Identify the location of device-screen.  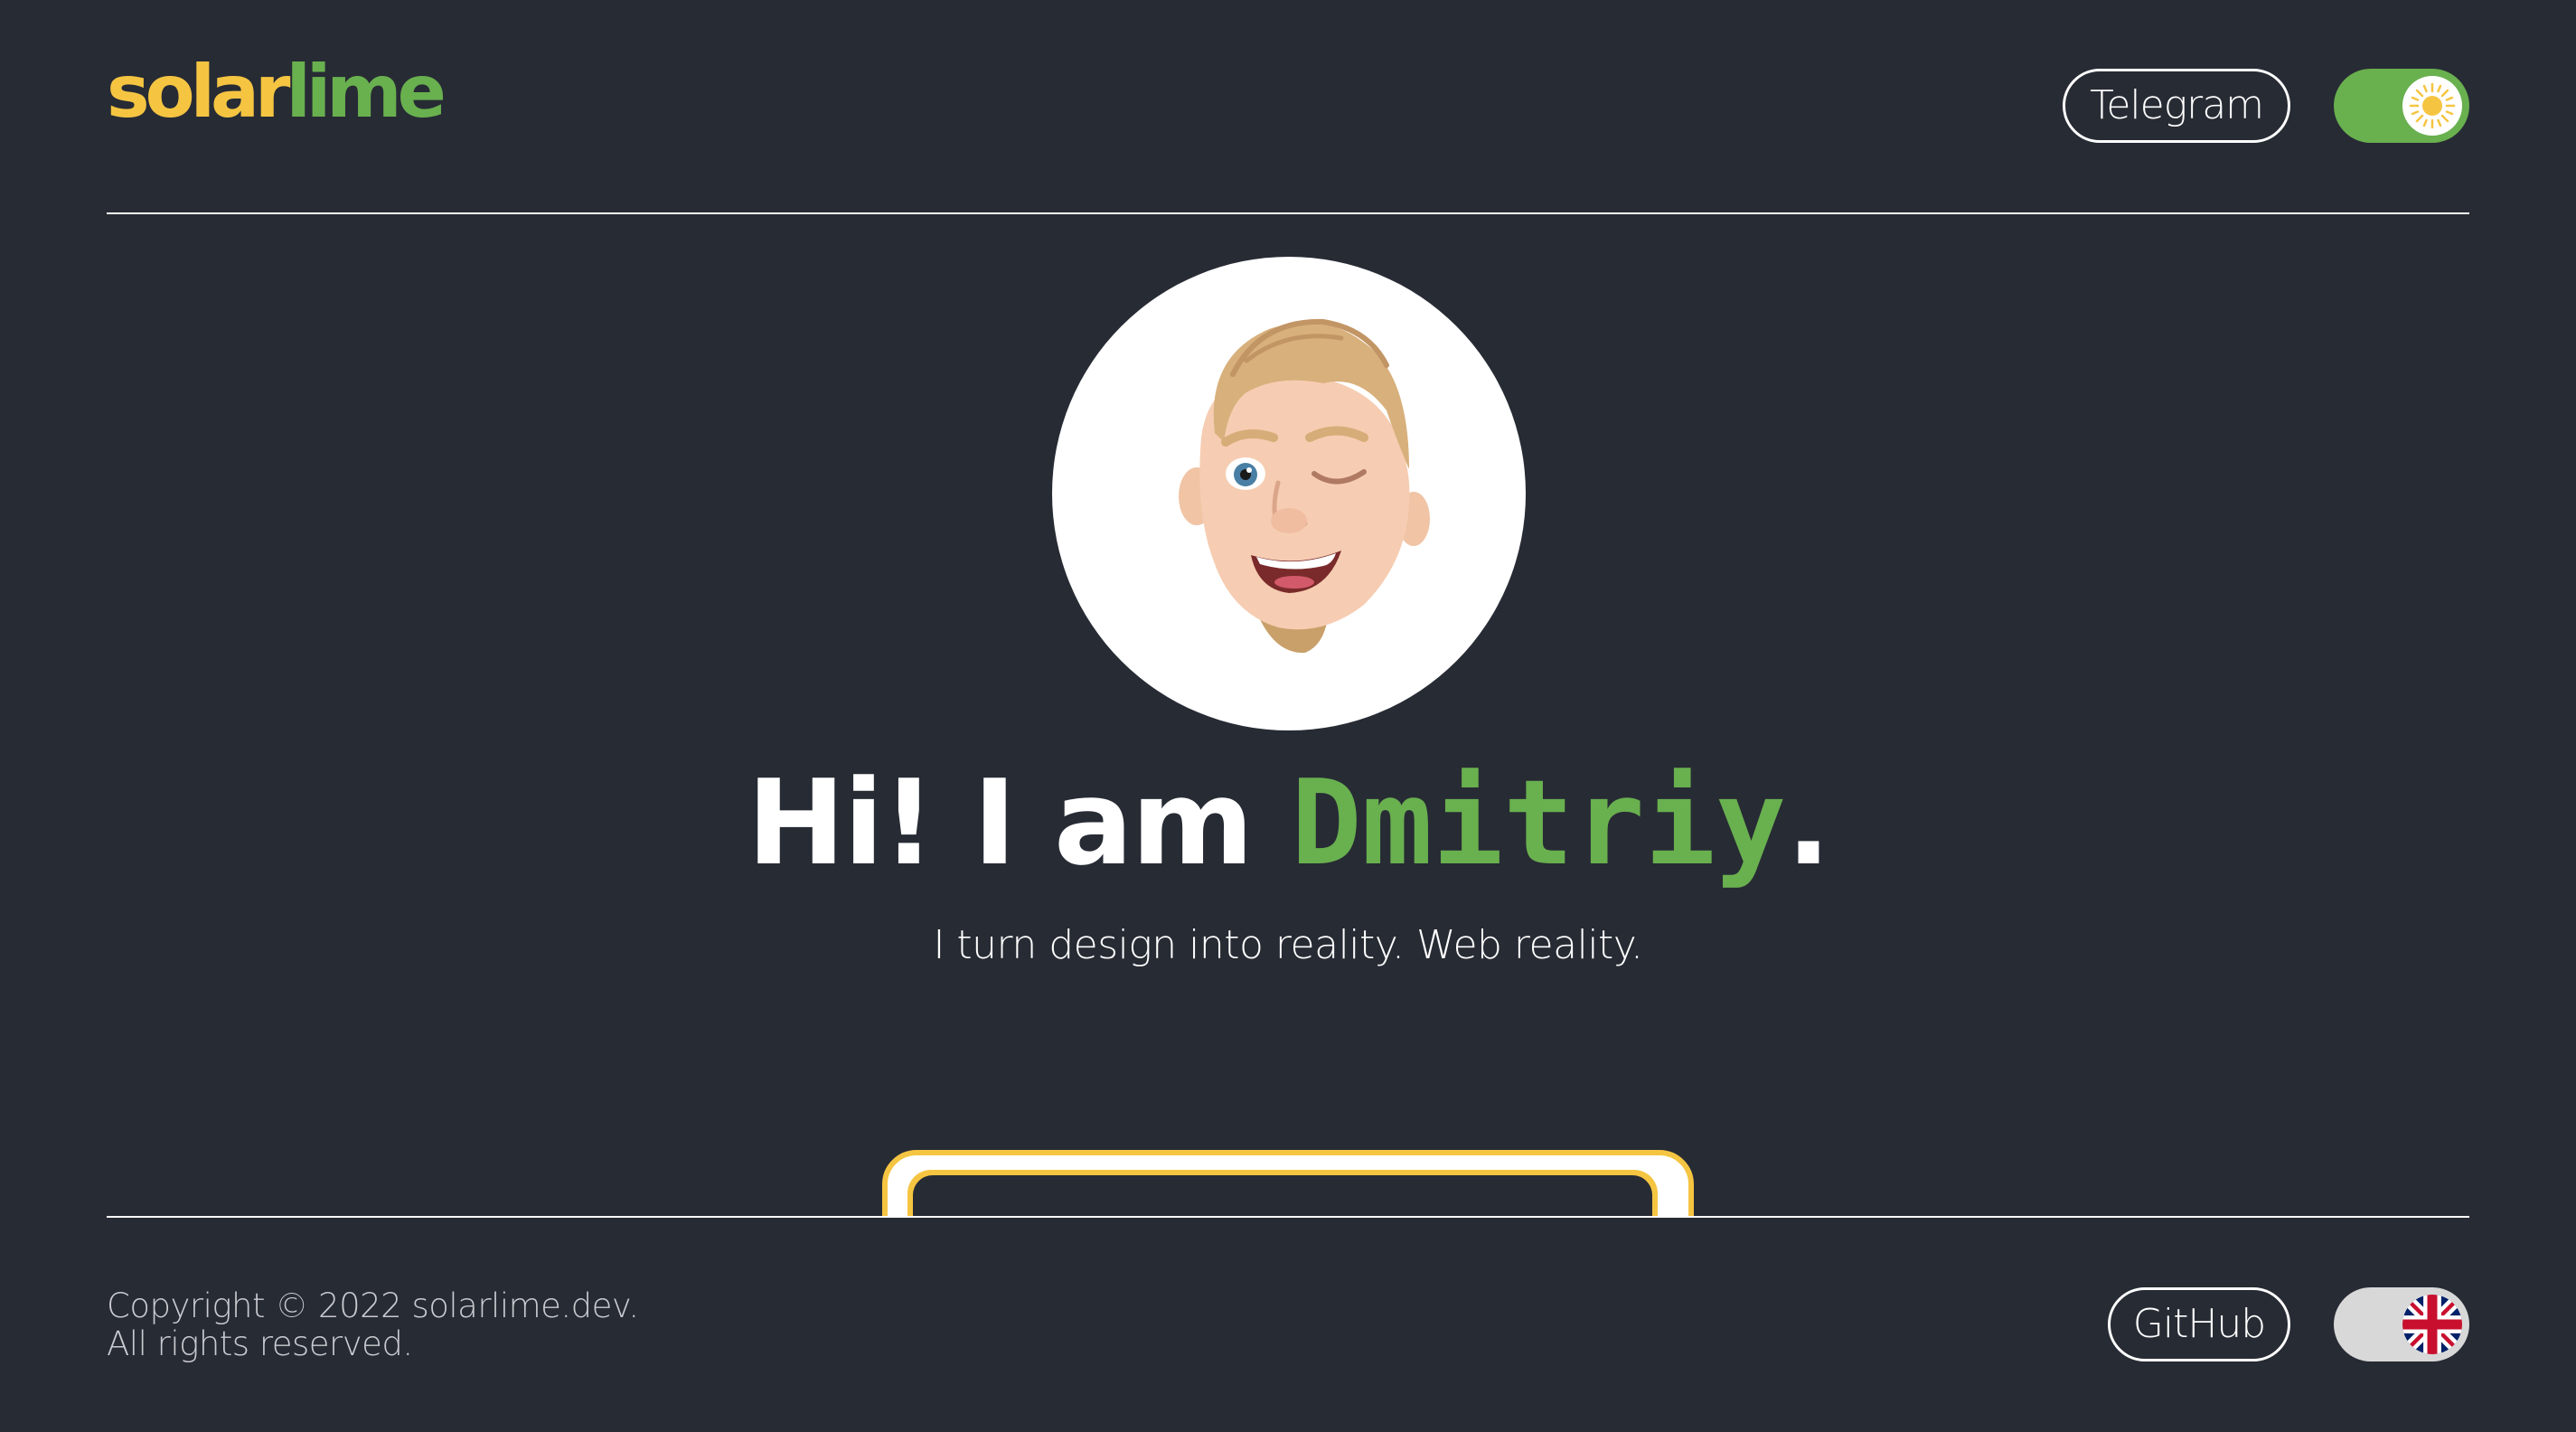
(1283, 1195).